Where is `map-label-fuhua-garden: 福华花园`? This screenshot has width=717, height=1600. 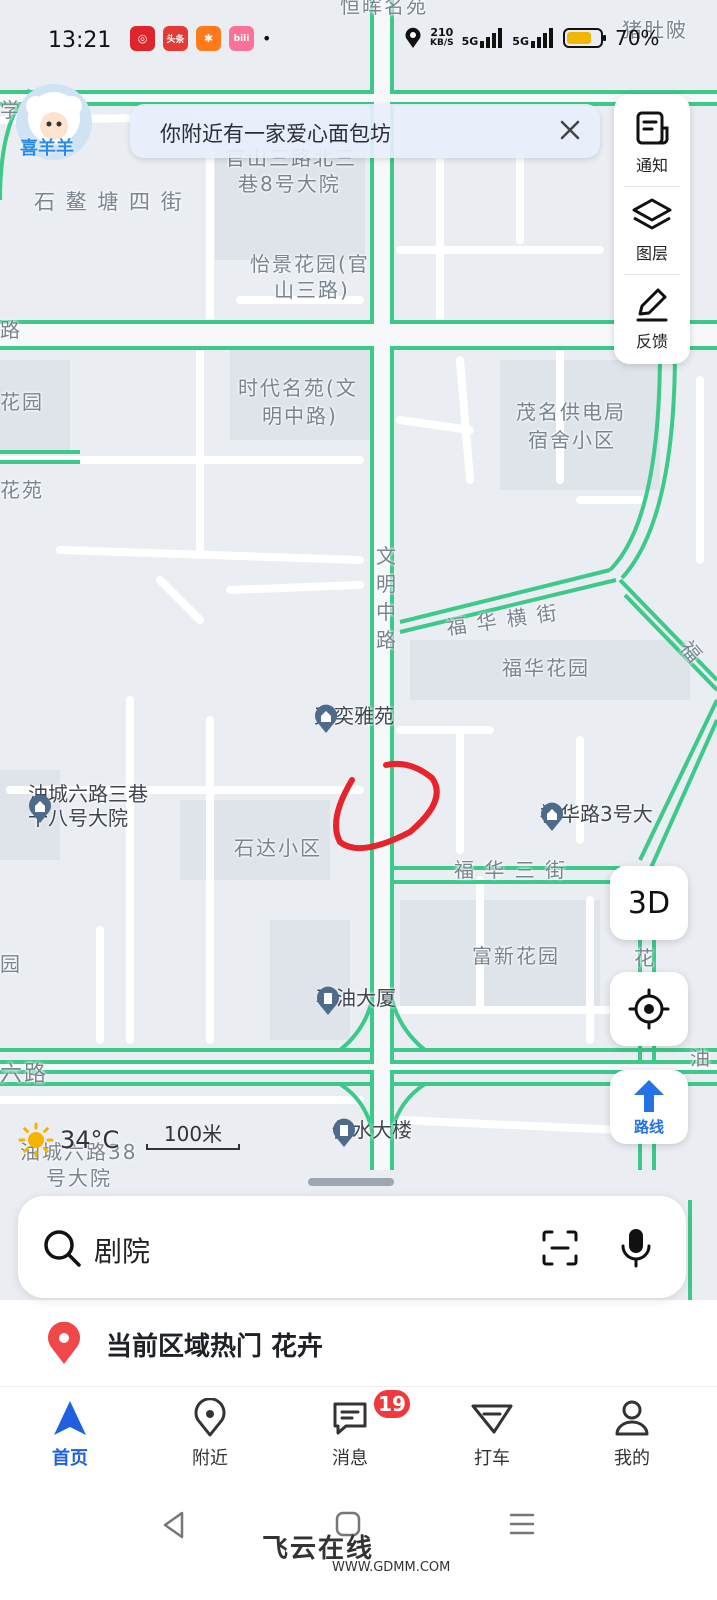 map-label-fuhua-garden: 福华花园 is located at coordinates (546, 668).